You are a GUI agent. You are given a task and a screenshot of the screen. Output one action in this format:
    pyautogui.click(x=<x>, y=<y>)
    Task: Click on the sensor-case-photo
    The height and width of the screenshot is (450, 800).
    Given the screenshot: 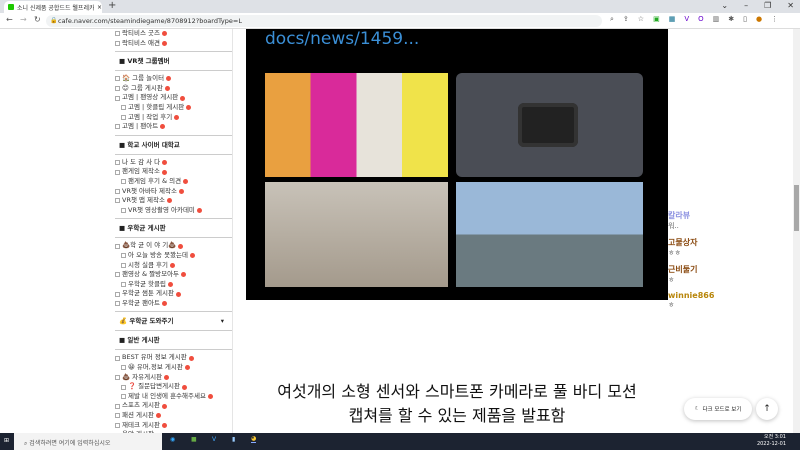 What is the action you would take?
    pyautogui.click(x=549, y=125)
    